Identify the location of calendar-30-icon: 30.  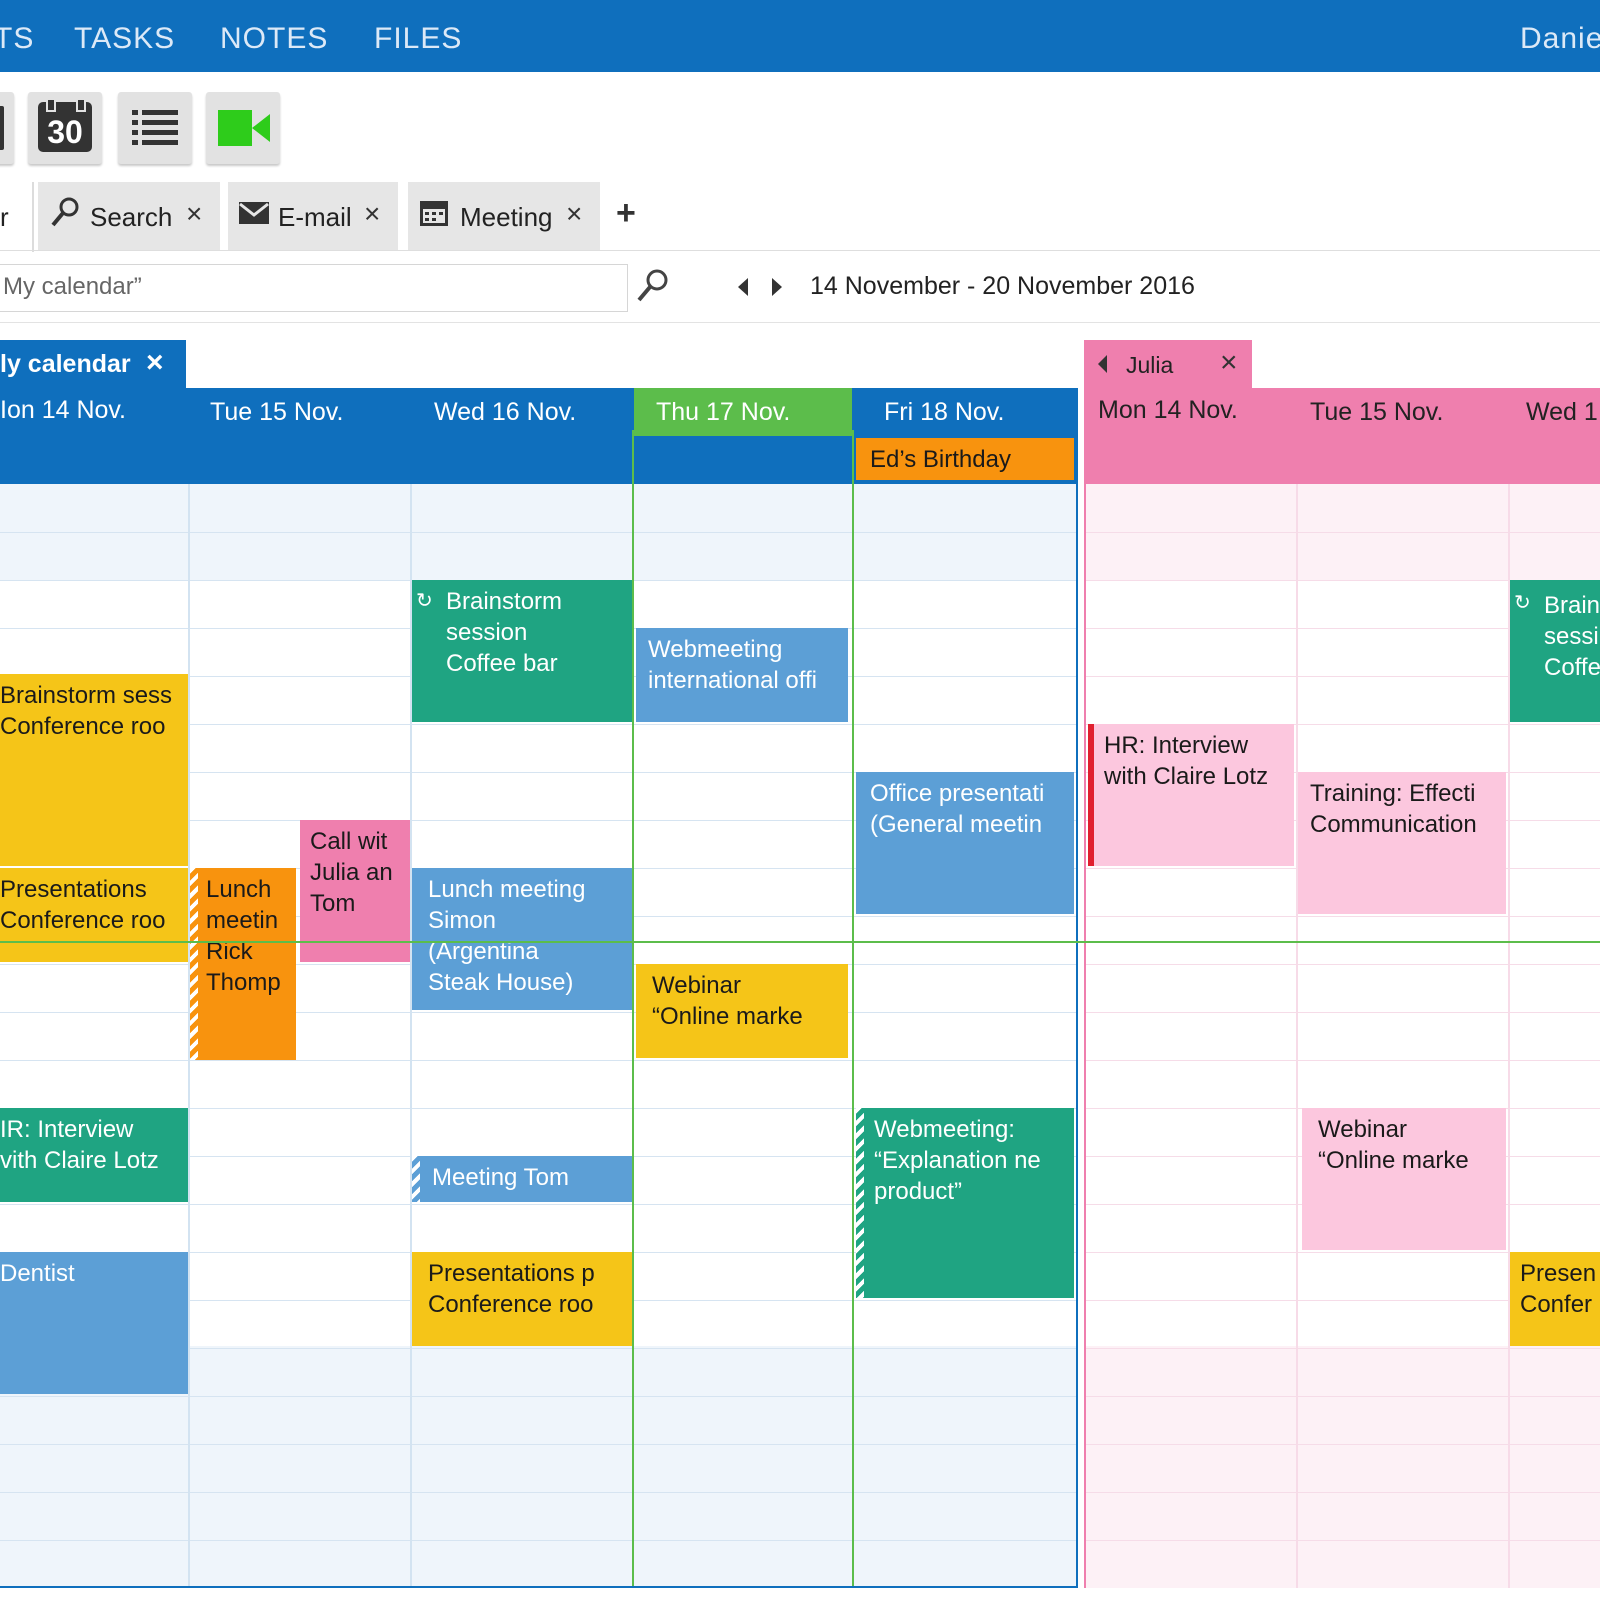
(65, 125).